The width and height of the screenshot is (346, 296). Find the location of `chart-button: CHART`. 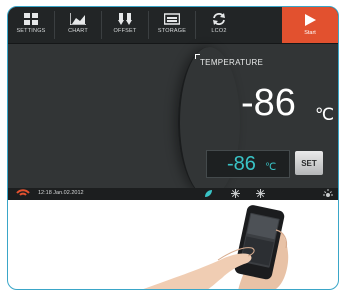

chart-button: CHART is located at coordinates (78, 25).